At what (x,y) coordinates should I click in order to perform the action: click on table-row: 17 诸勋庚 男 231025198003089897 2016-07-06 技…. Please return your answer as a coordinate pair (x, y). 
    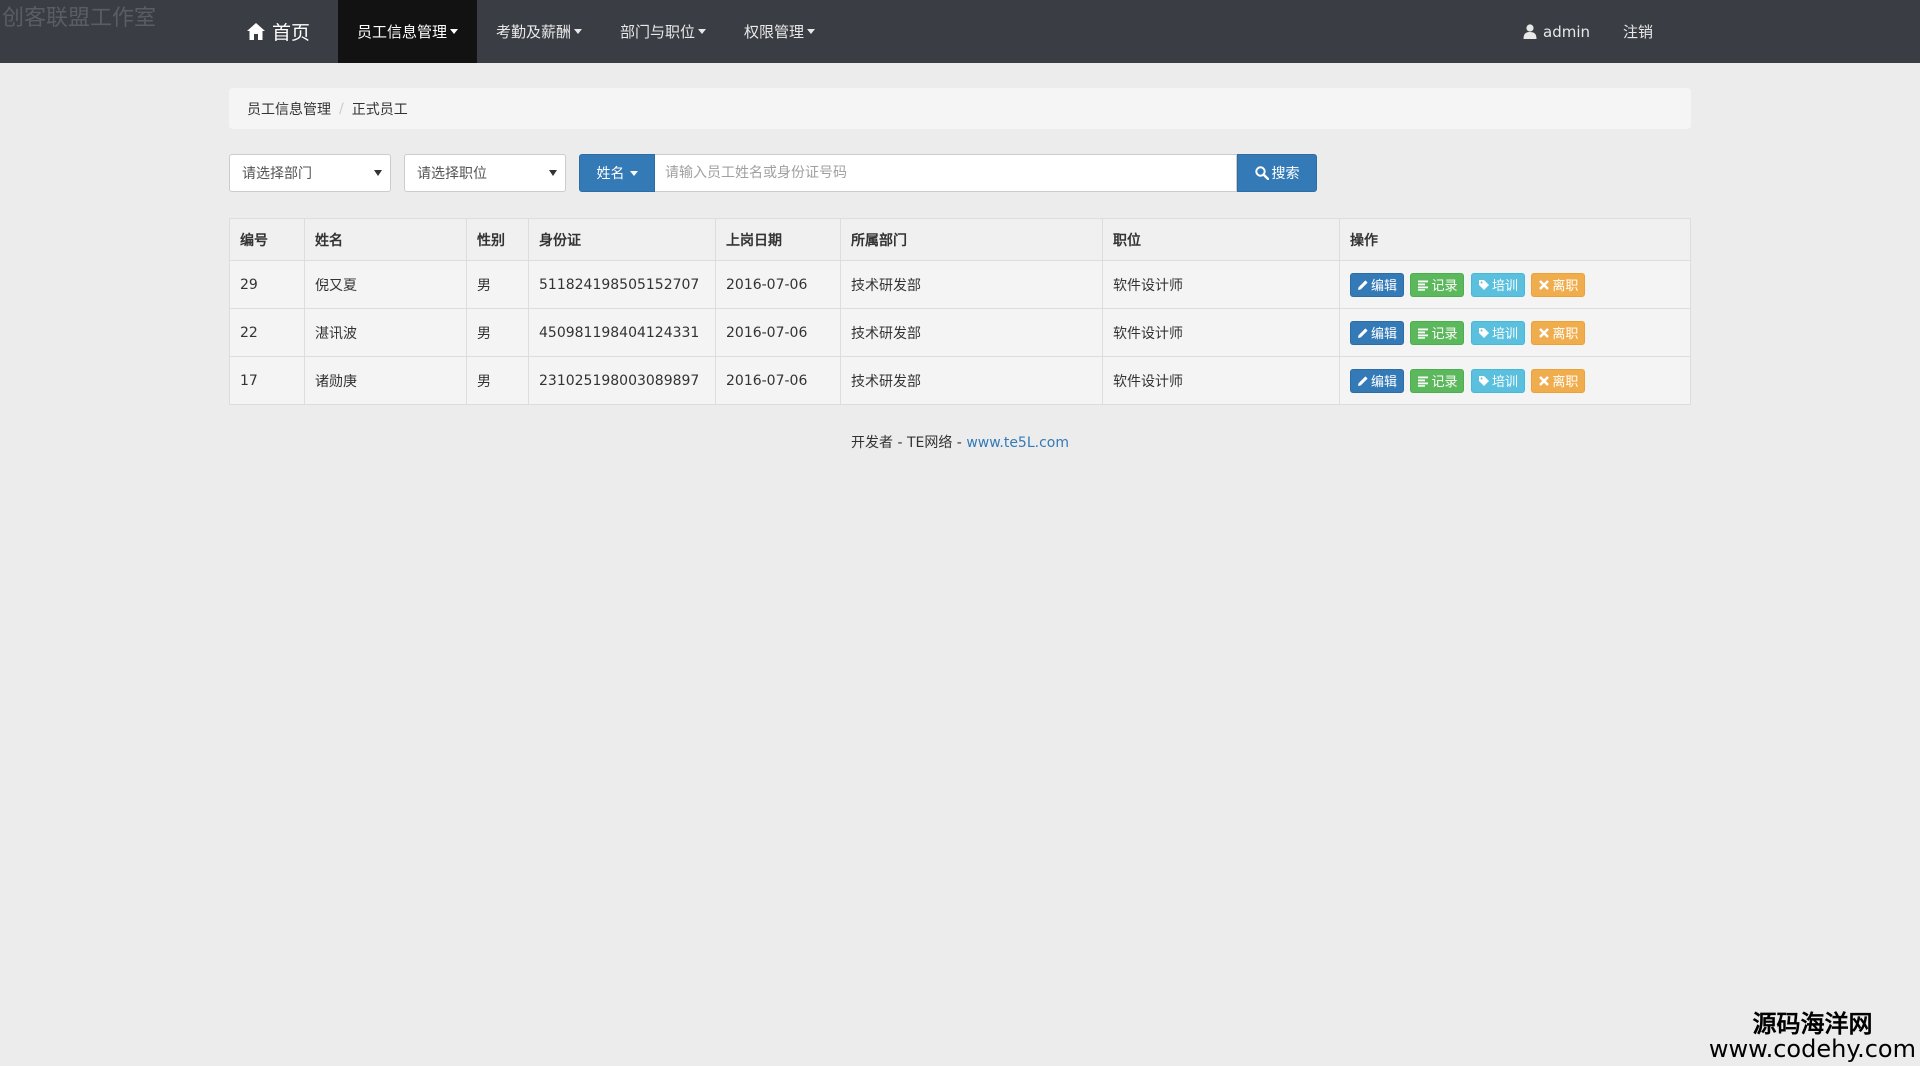
    Looking at the image, I should click on (960, 380).